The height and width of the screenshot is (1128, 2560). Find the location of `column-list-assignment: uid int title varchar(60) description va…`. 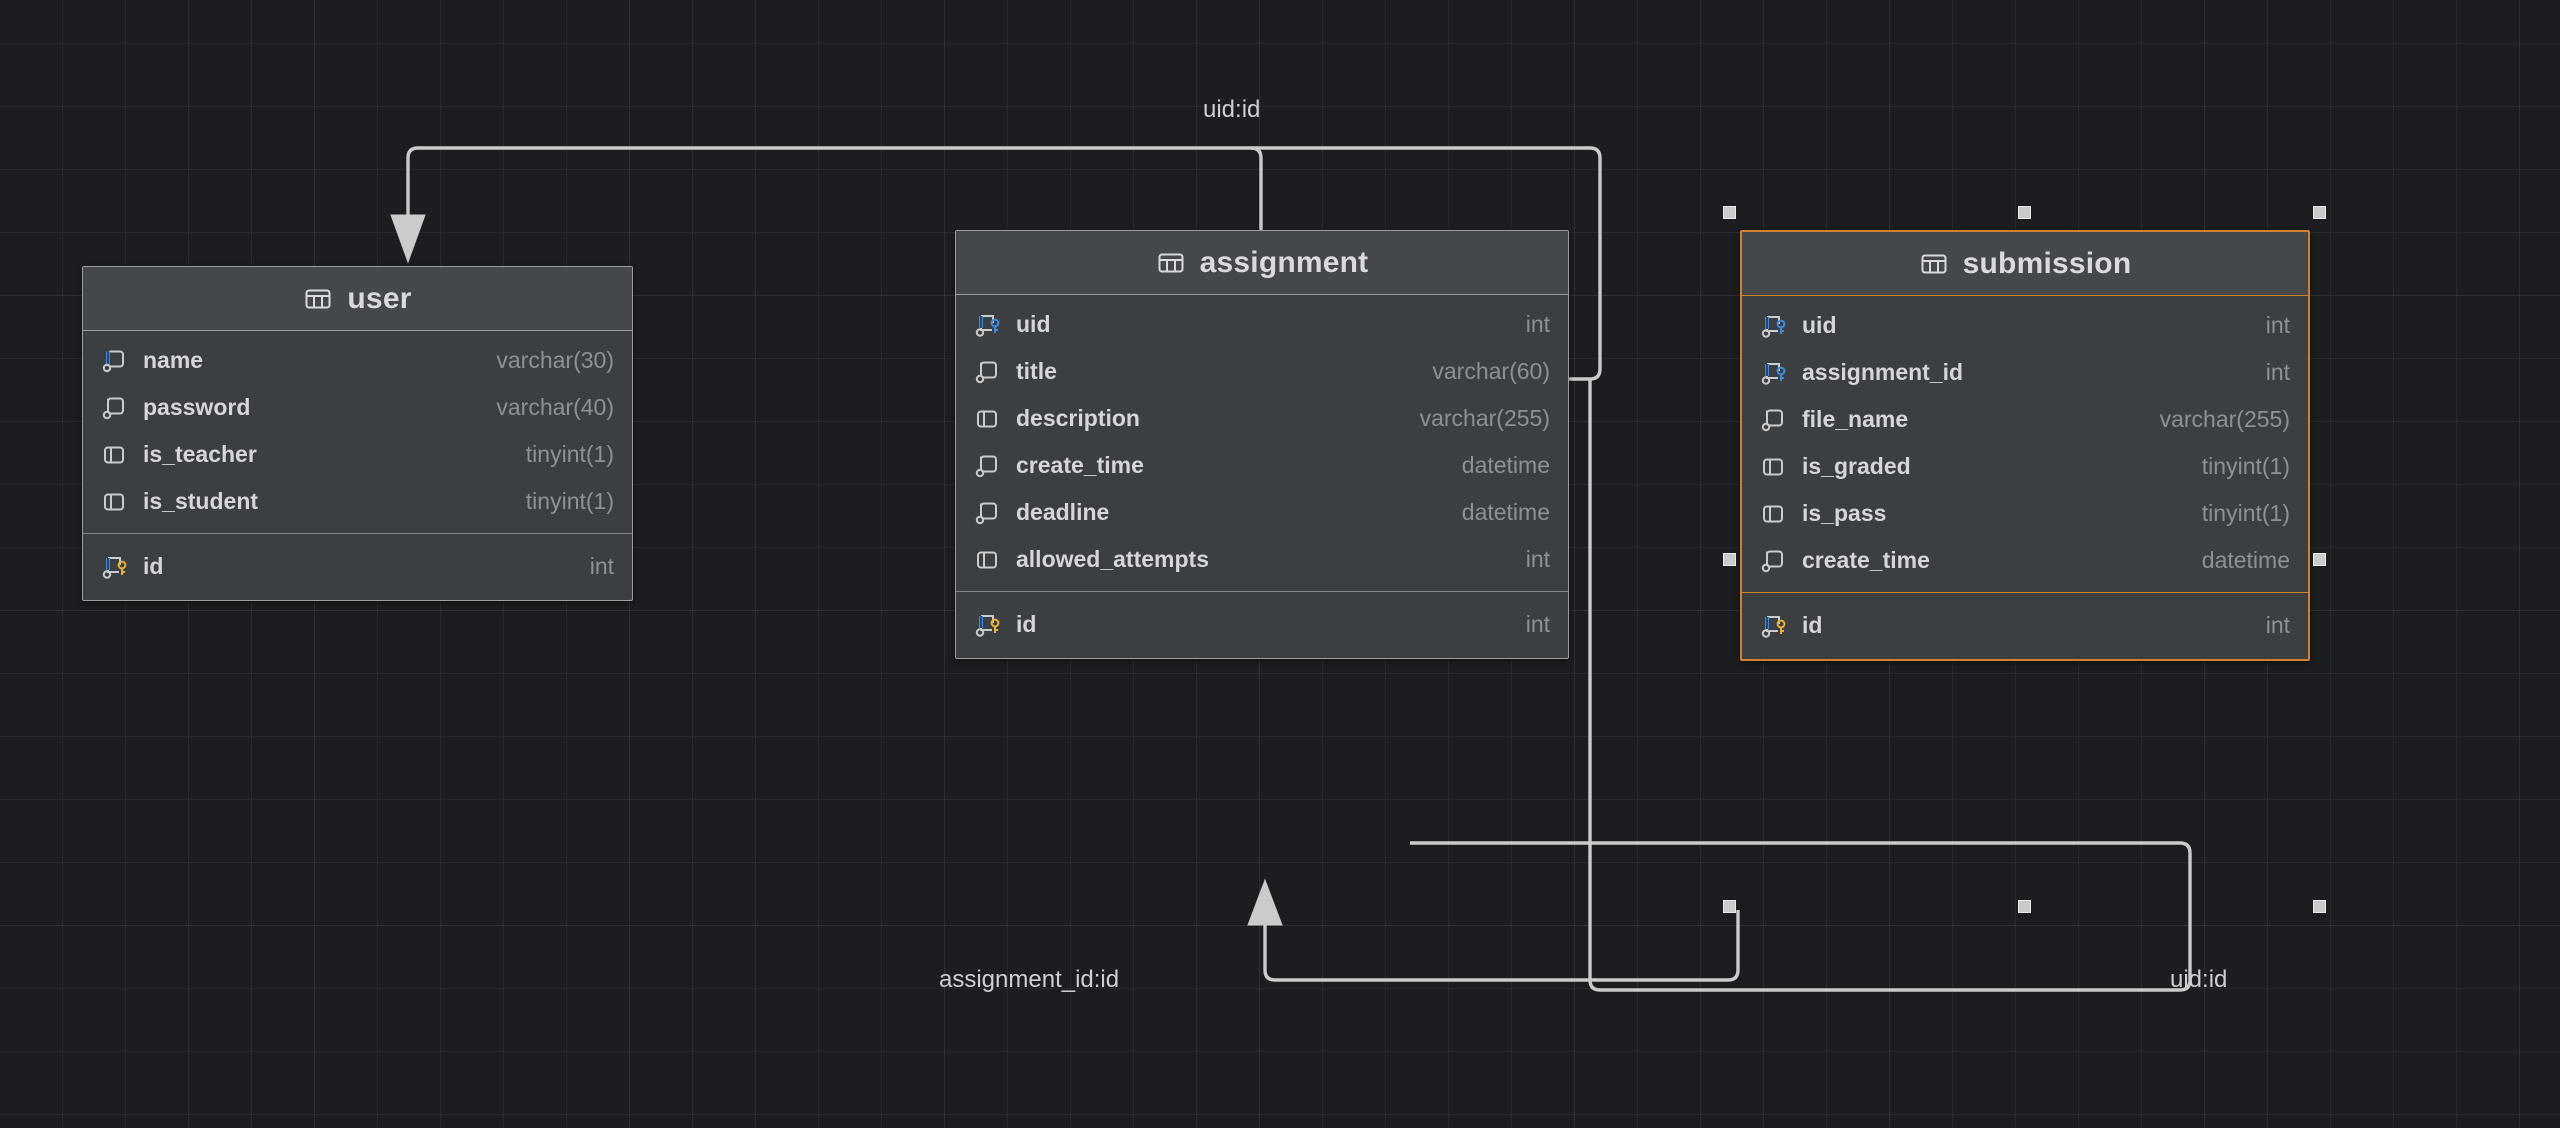

column-list-assignment: uid int title varchar(60) description va… is located at coordinates (1262, 443).